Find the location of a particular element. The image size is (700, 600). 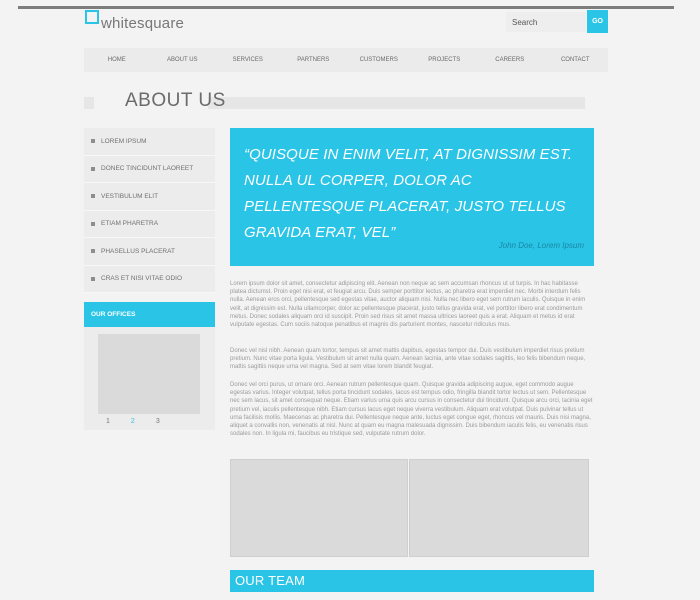

sidebar-item-label: LOREM IPSUM is located at coordinates (124, 141).